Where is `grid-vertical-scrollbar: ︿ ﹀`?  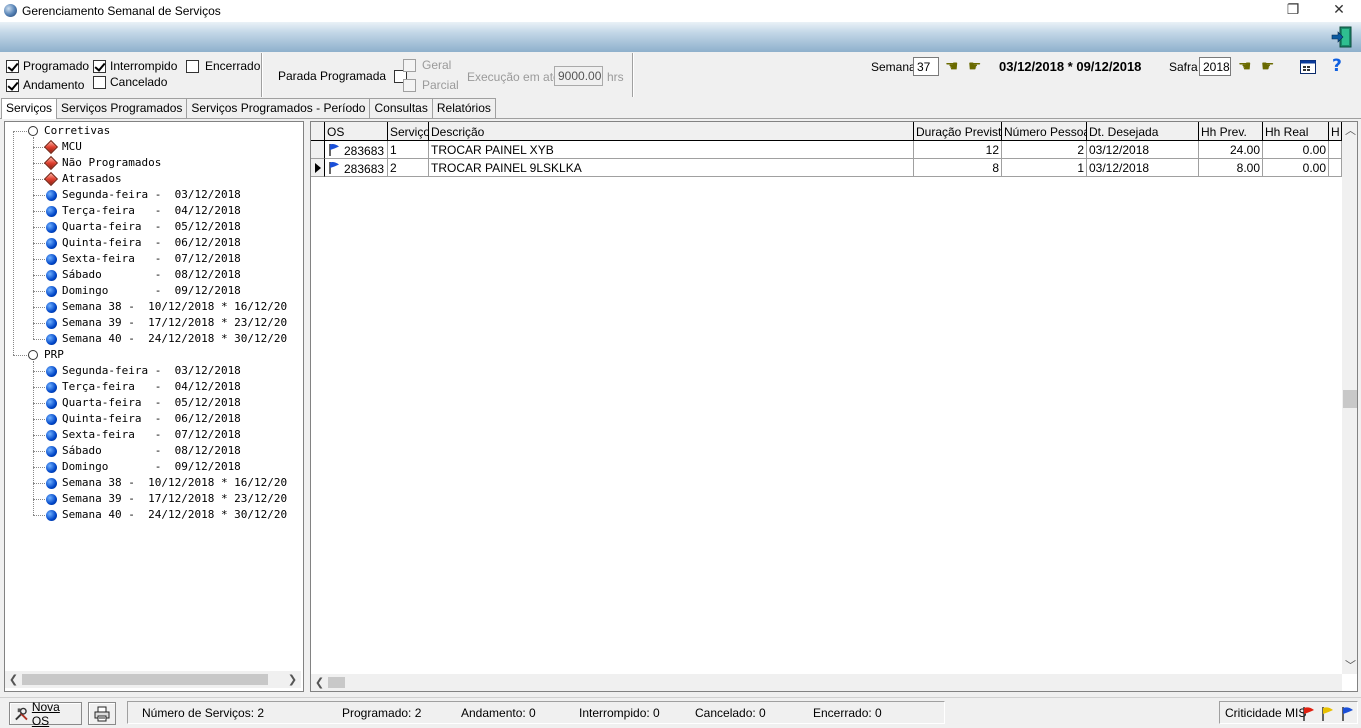
grid-vertical-scrollbar: ︿ ﹀ is located at coordinates (1349, 398).